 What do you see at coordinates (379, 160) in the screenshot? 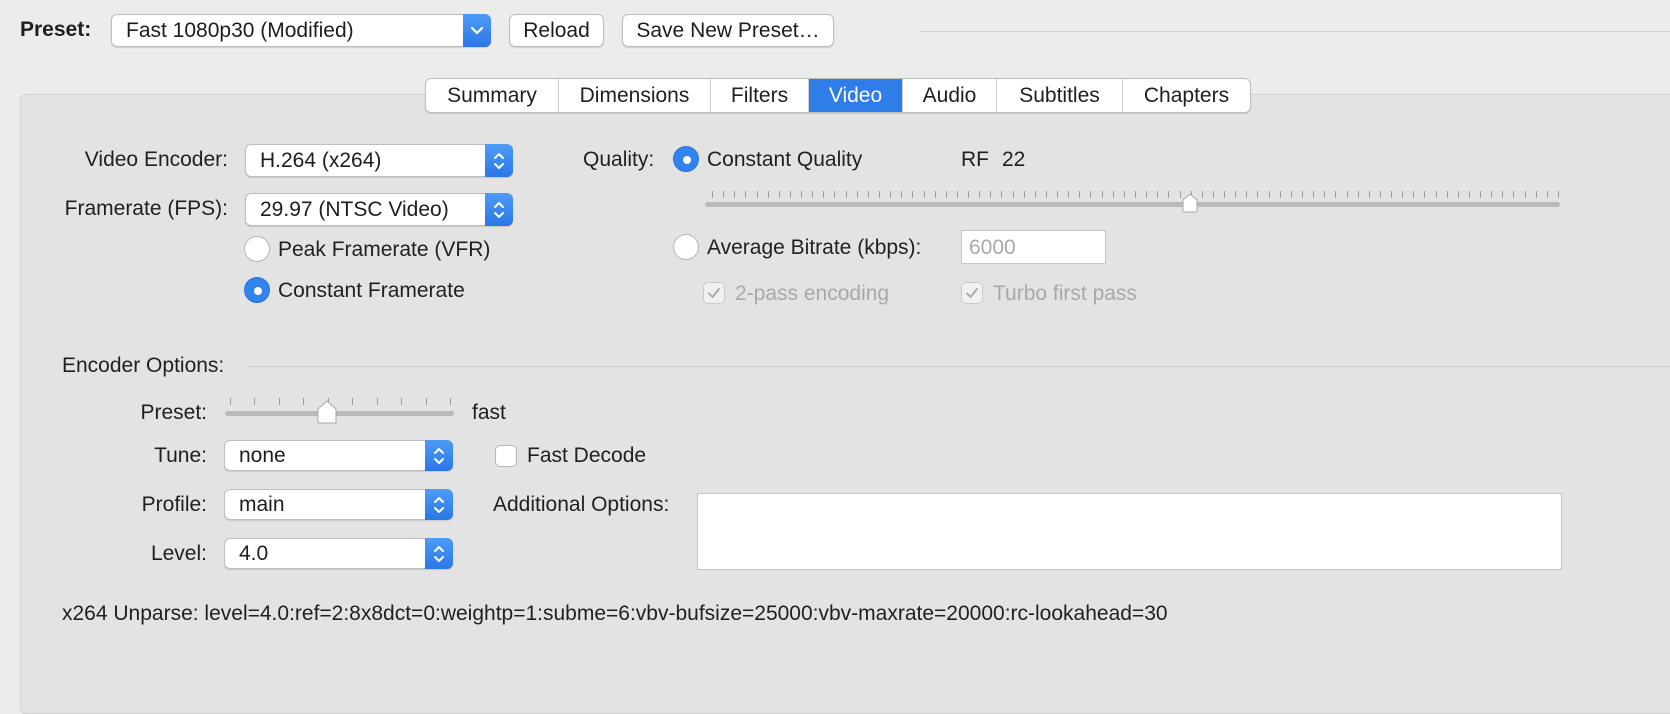
I see `video-encoder-select: H.264 (x264)` at bounding box center [379, 160].